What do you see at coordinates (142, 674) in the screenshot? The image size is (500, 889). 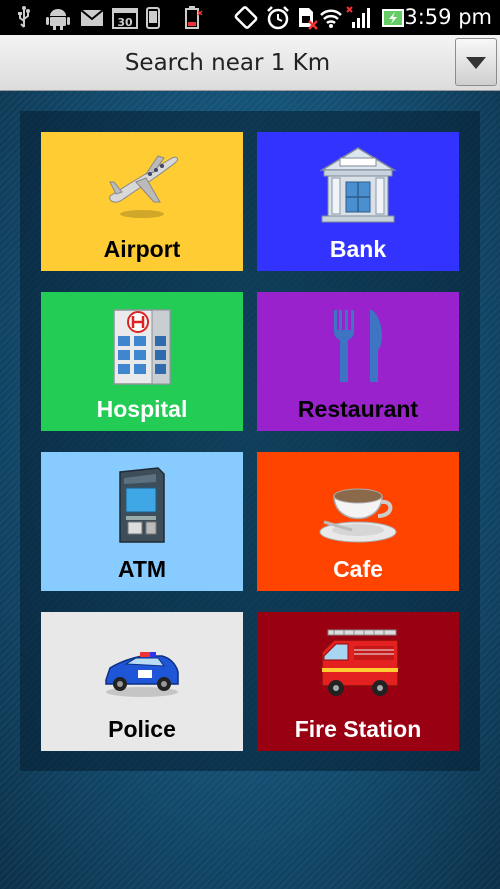 I see `police-car-icon` at bounding box center [142, 674].